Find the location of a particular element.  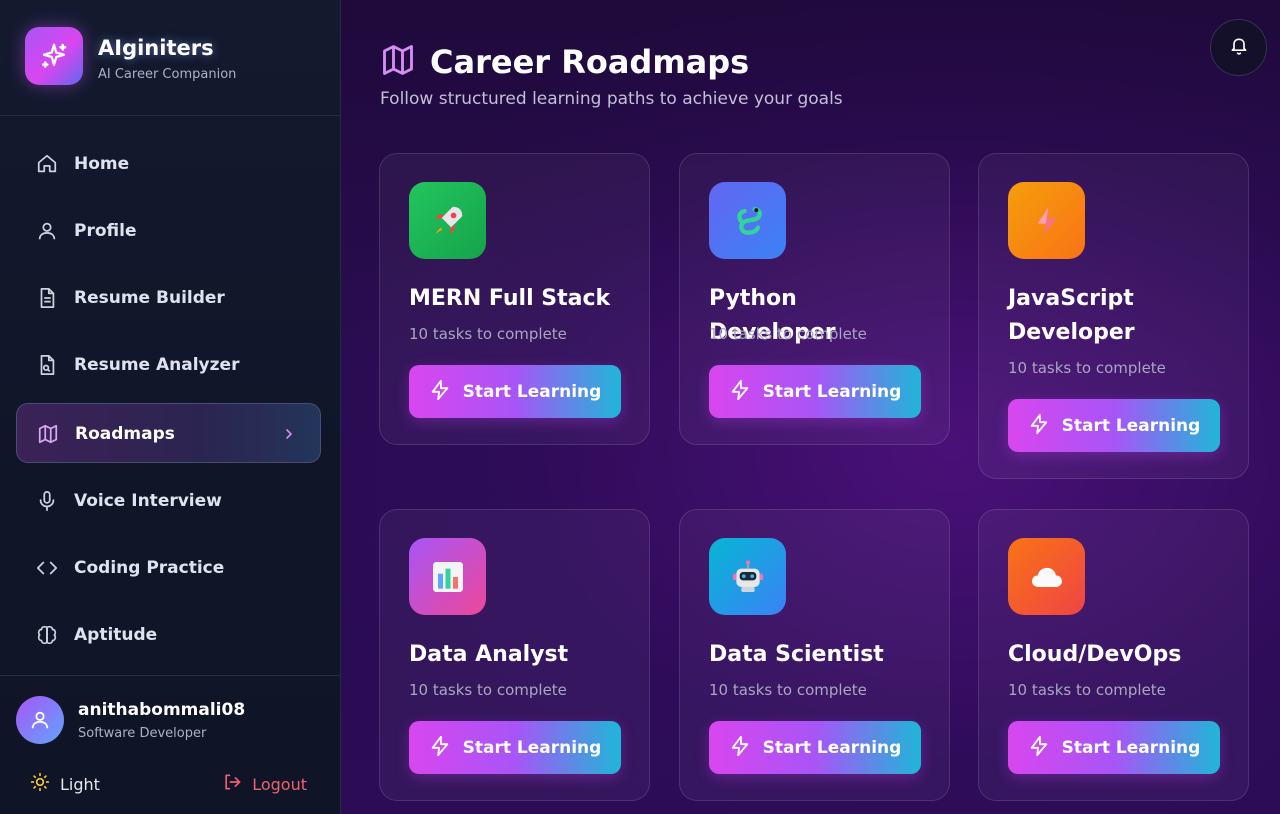

brand-name: AIginiters is located at coordinates (156, 48).